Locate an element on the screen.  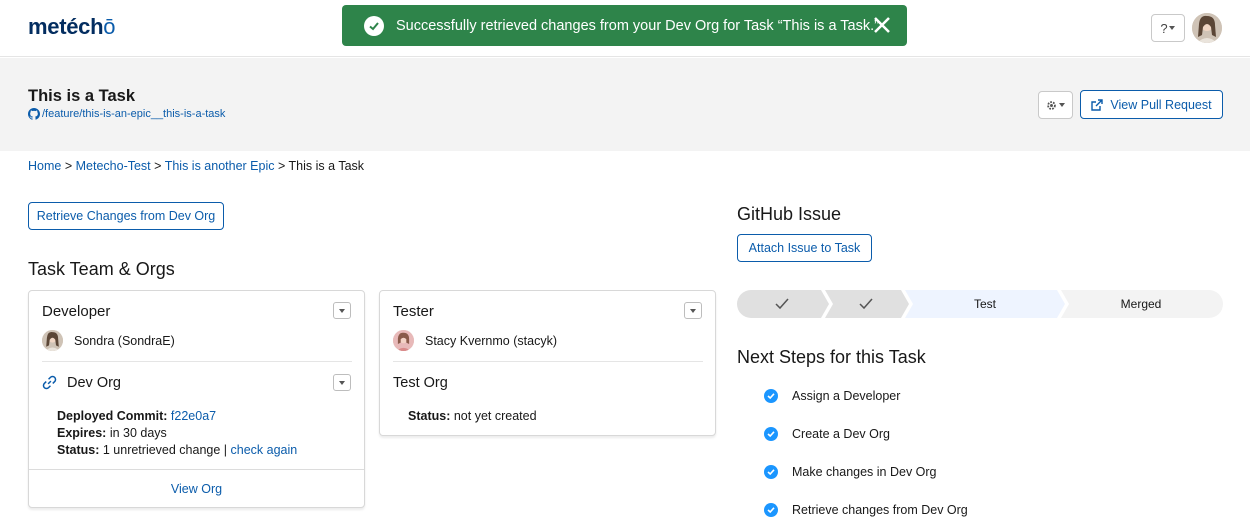
tester-user: Stacy Kvernmo (stacyk) is located at coordinates (475, 340).